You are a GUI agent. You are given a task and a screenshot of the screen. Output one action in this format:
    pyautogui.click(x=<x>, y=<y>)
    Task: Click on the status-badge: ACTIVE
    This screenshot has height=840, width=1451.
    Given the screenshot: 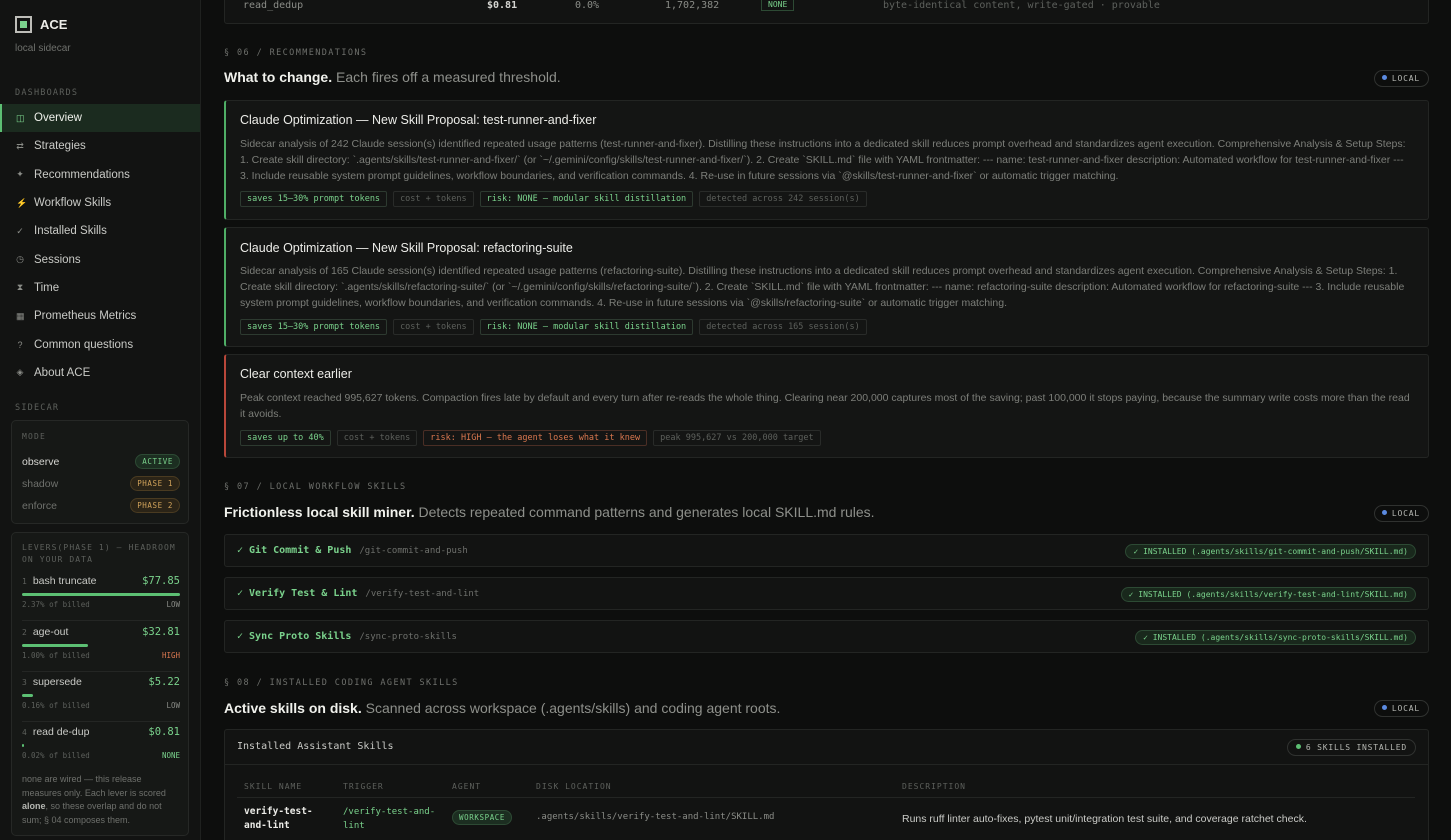 What is the action you would take?
    pyautogui.click(x=157, y=461)
    